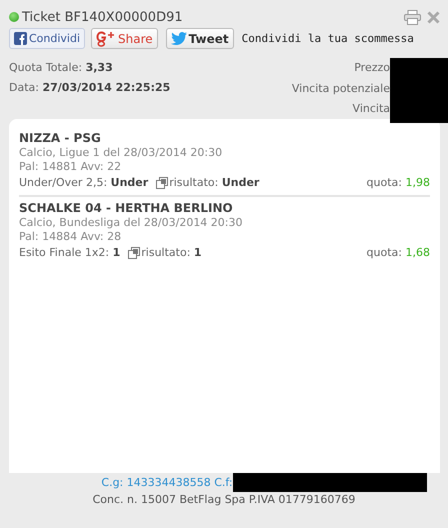 The image size is (448, 528). Describe the element at coordinates (412, 17) in the screenshot. I see `printer-icon` at that location.